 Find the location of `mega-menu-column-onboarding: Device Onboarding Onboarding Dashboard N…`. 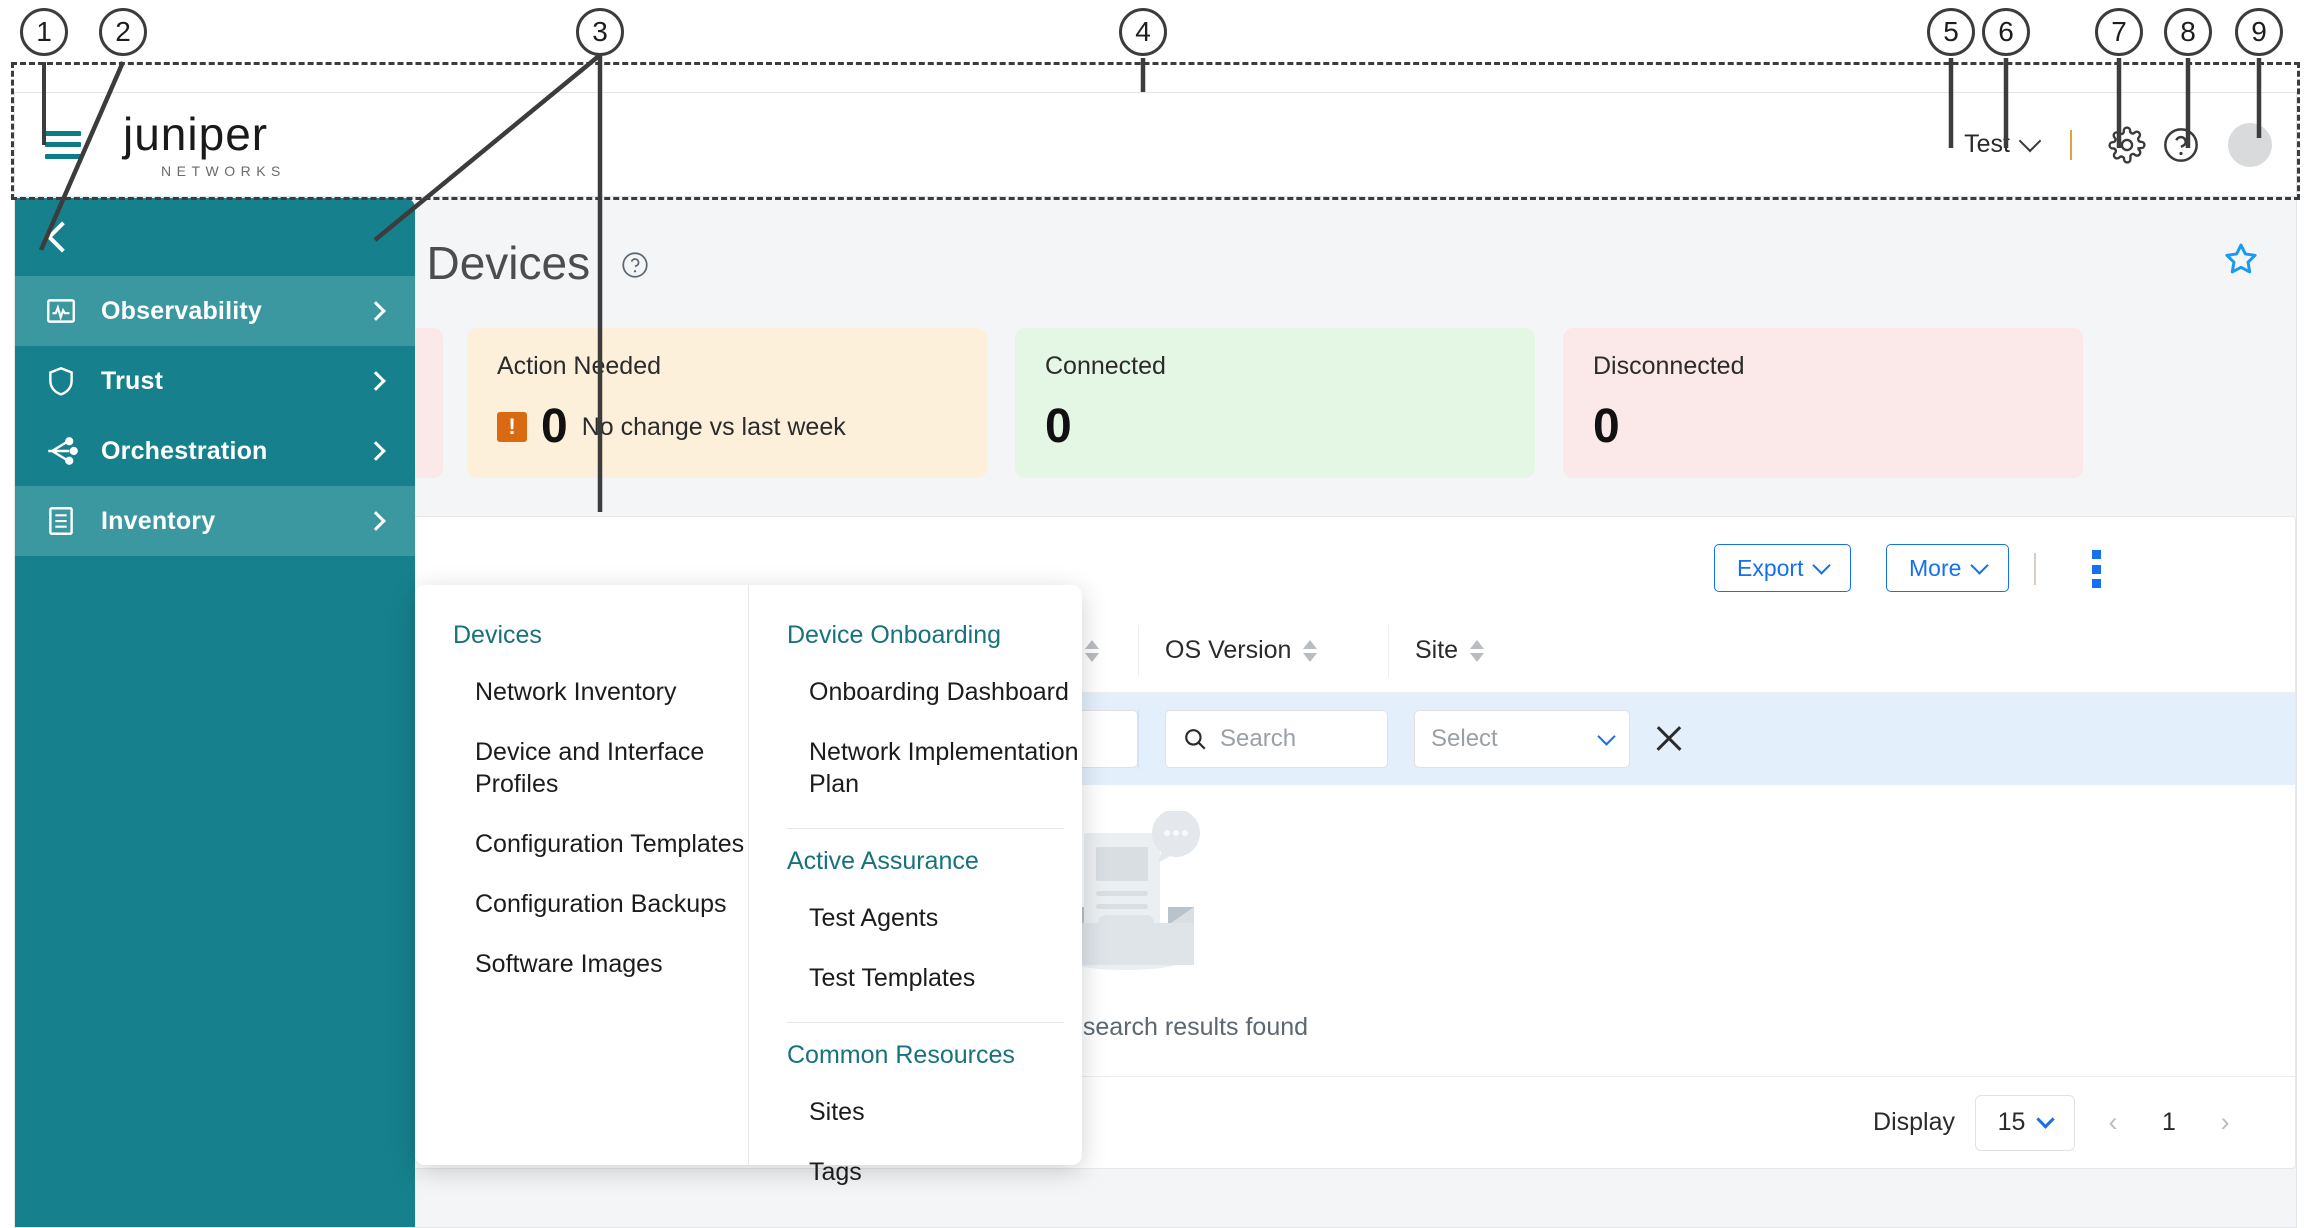

mega-menu-column-onboarding: Device Onboarding Onboarding Dashboard N… is located at coordinates (915, 885).